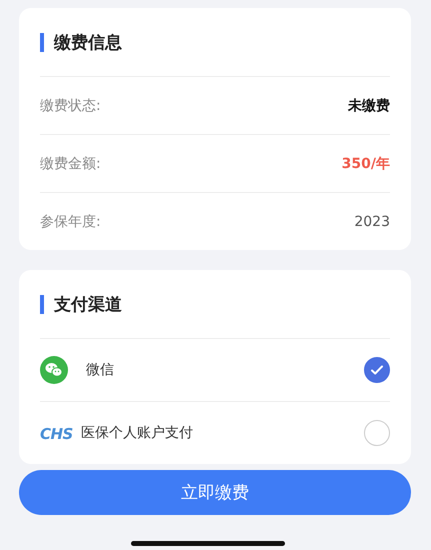 The height and width of the screenshot is (550, 431). I want to click on chs-logo: CHS, so click(56, 433).